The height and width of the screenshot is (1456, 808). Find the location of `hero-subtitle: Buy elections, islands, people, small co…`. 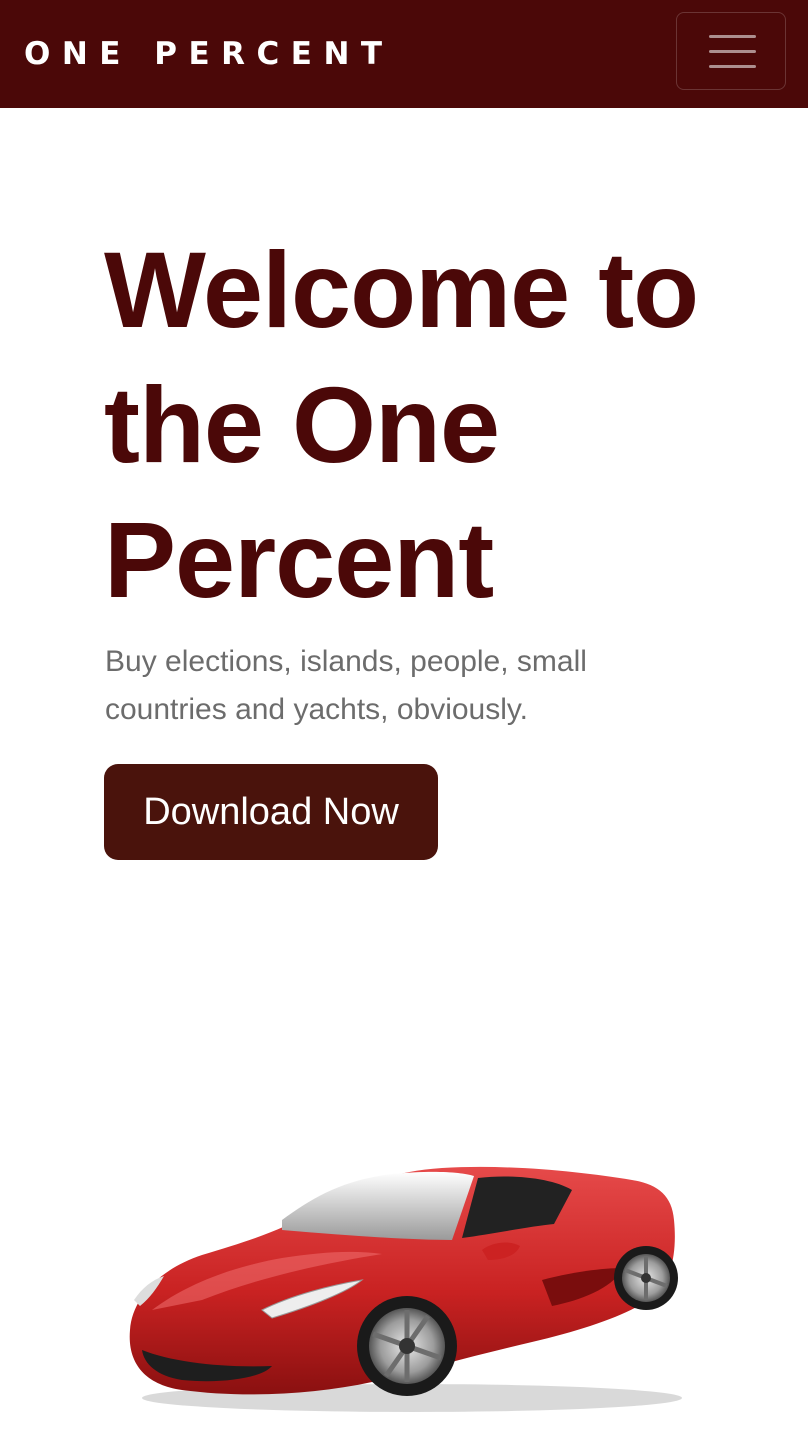

hero-subtitle: Buy elections, islands, people, small co… is located at coordinates (346, 685).